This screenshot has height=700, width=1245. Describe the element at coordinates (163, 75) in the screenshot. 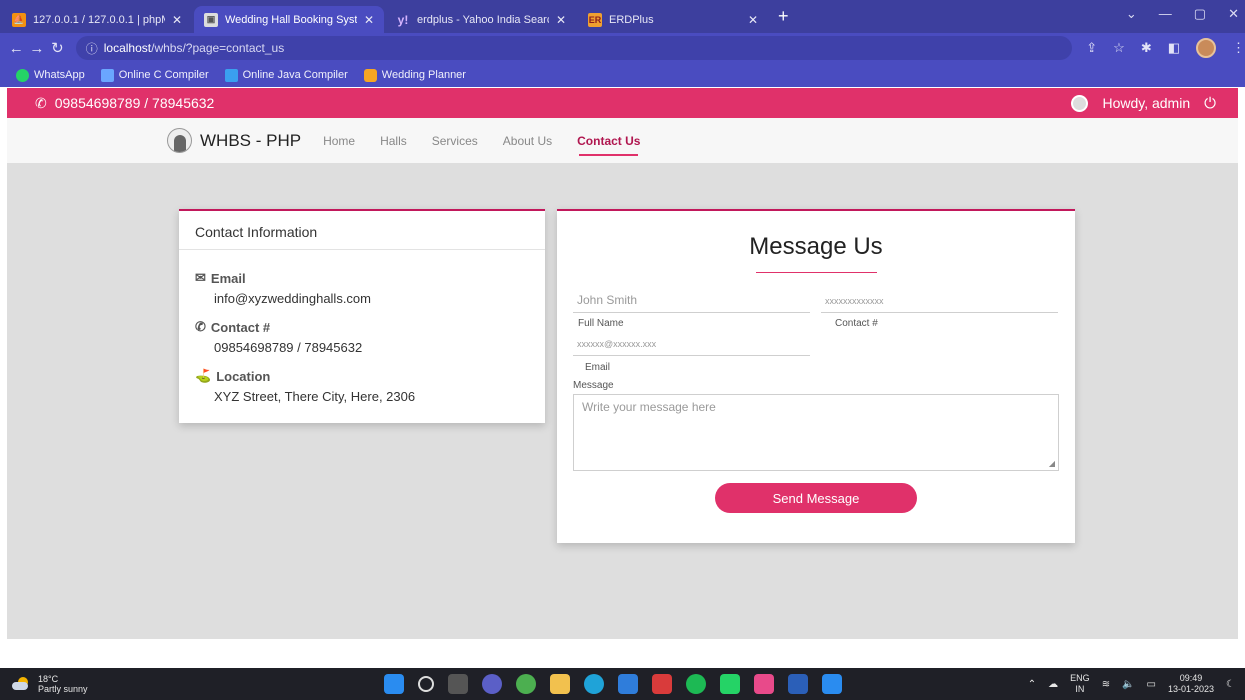

I see `bookmark-label: Online C Compiler` at that location.